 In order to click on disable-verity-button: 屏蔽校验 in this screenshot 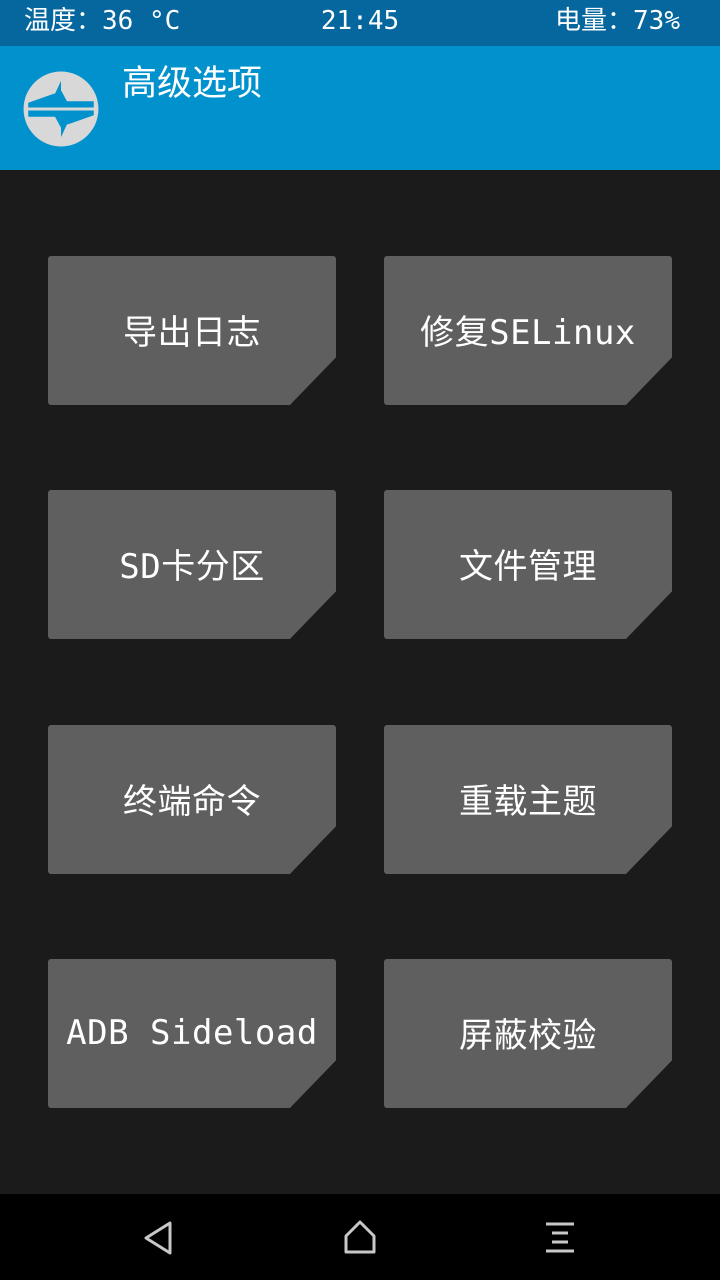, I will do `click(528, 1033)`.